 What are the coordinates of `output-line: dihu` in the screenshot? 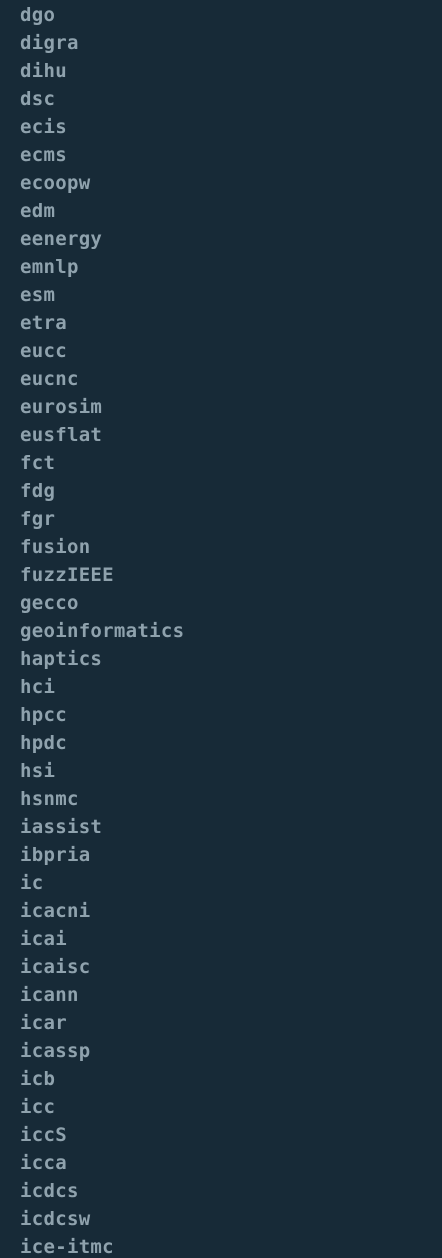 It's located at (43, 71).